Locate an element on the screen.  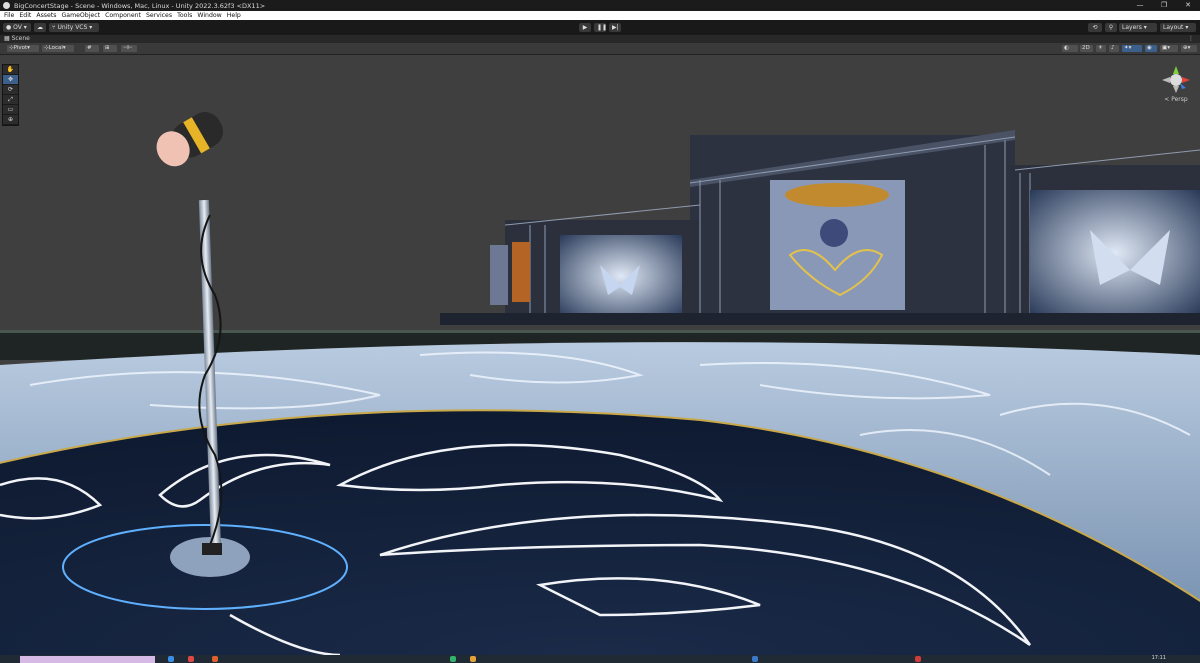
audio-icon: ♪ is located at coordinates (1113, 48).